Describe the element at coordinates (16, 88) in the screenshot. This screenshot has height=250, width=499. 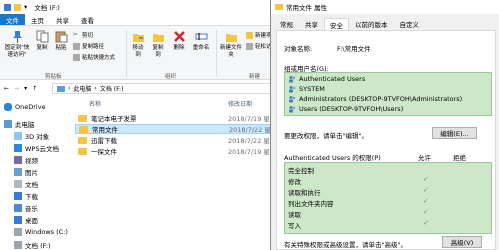
I see `forward-arrow-icon: →` at that location.